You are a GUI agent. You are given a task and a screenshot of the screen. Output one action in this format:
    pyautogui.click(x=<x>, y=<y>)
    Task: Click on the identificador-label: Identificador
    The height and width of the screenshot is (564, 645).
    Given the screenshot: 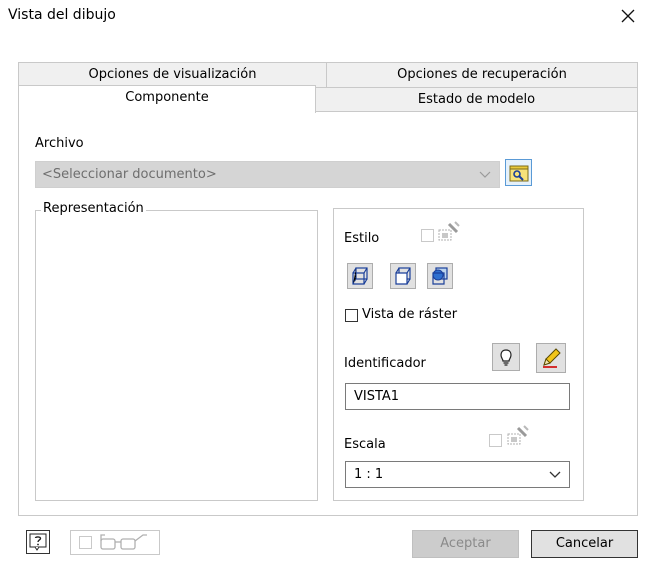 What is the action you would take?
    pyautogui.click(x=385, y=363)
    